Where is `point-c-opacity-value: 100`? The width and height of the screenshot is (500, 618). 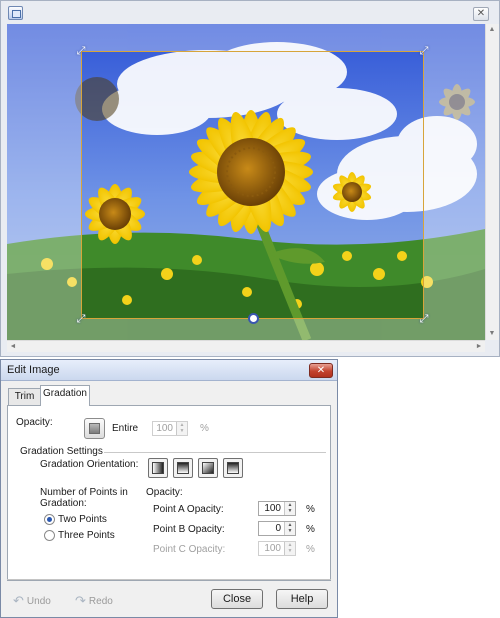
point-c-opacity-value: 100 is located at coordinates (272, 548).